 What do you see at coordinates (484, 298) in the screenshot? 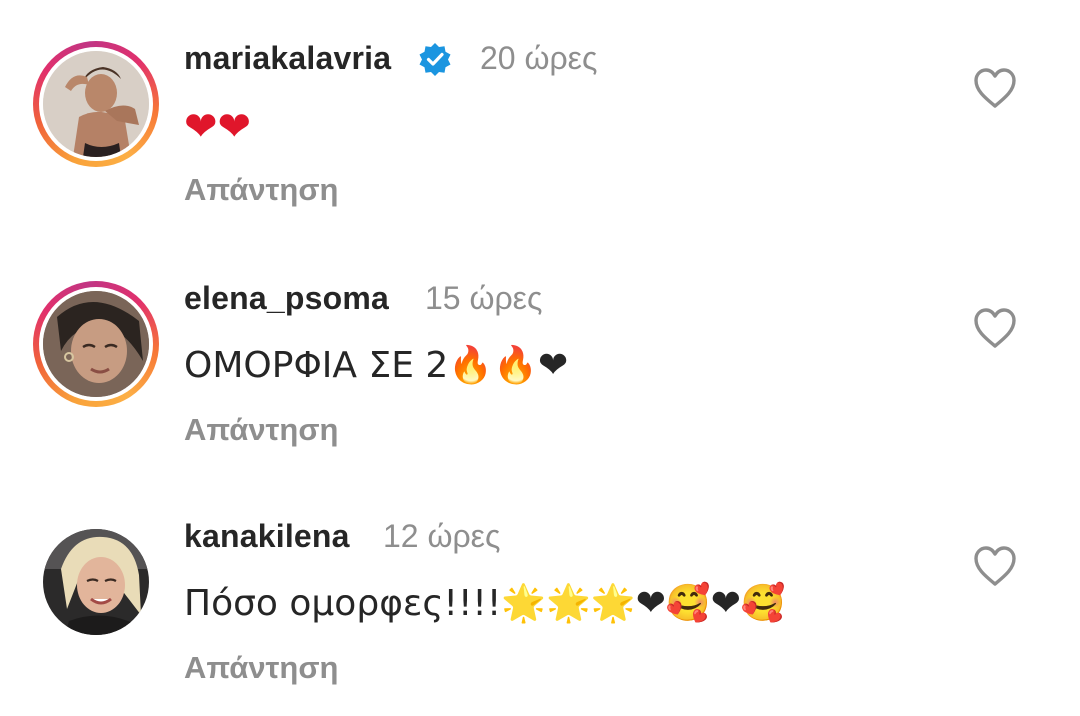
I see `comment-timestamp: 15 ώρες` at bounding box center [484, 298].